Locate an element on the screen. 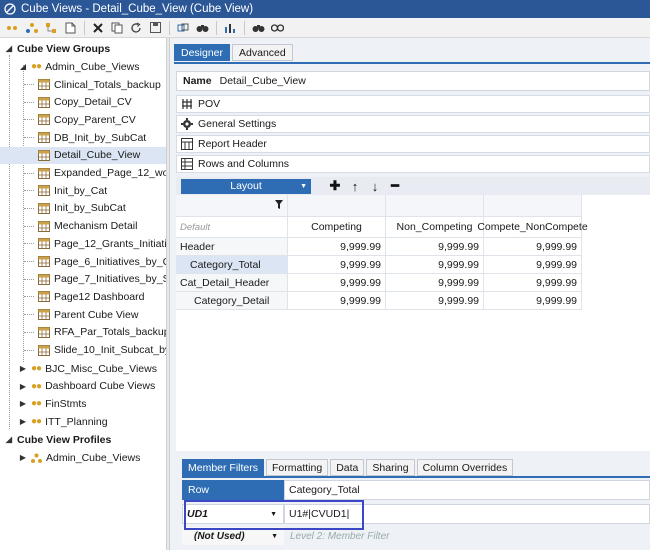  view-icon is located at coordinates (277, 28).